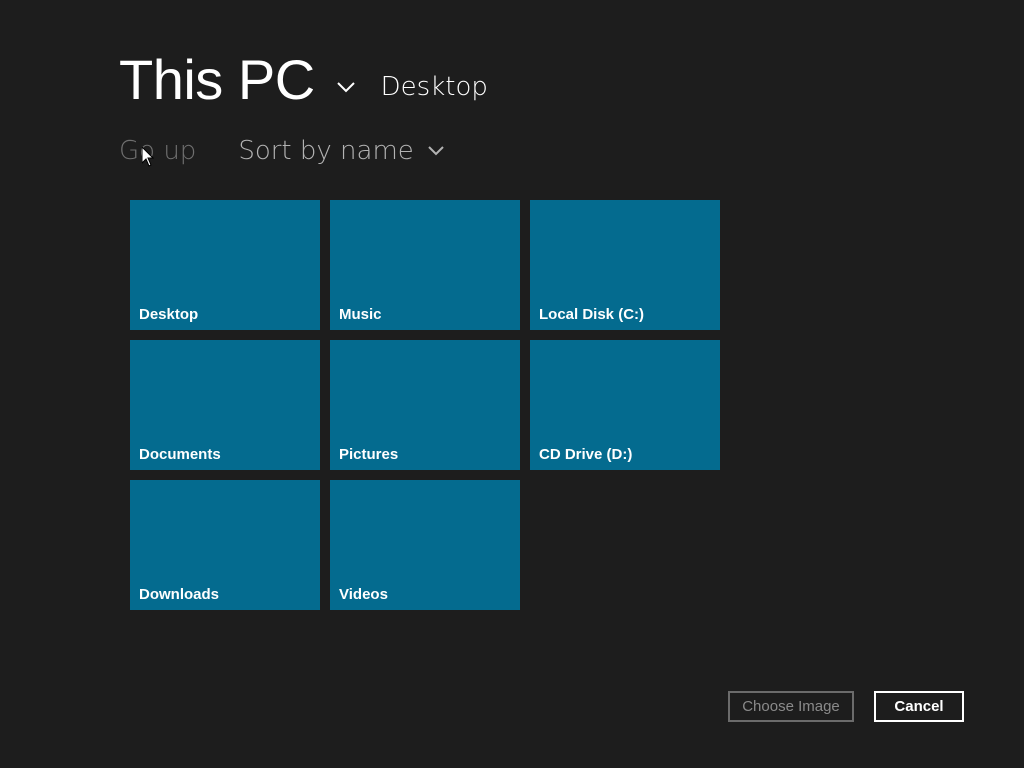 The height and width of the screenshot is (768, 1024). What do you see at coordinates (369, 454) in the screenshot?
I see `tile-label: Pictures` at bounding box center [369, 454].